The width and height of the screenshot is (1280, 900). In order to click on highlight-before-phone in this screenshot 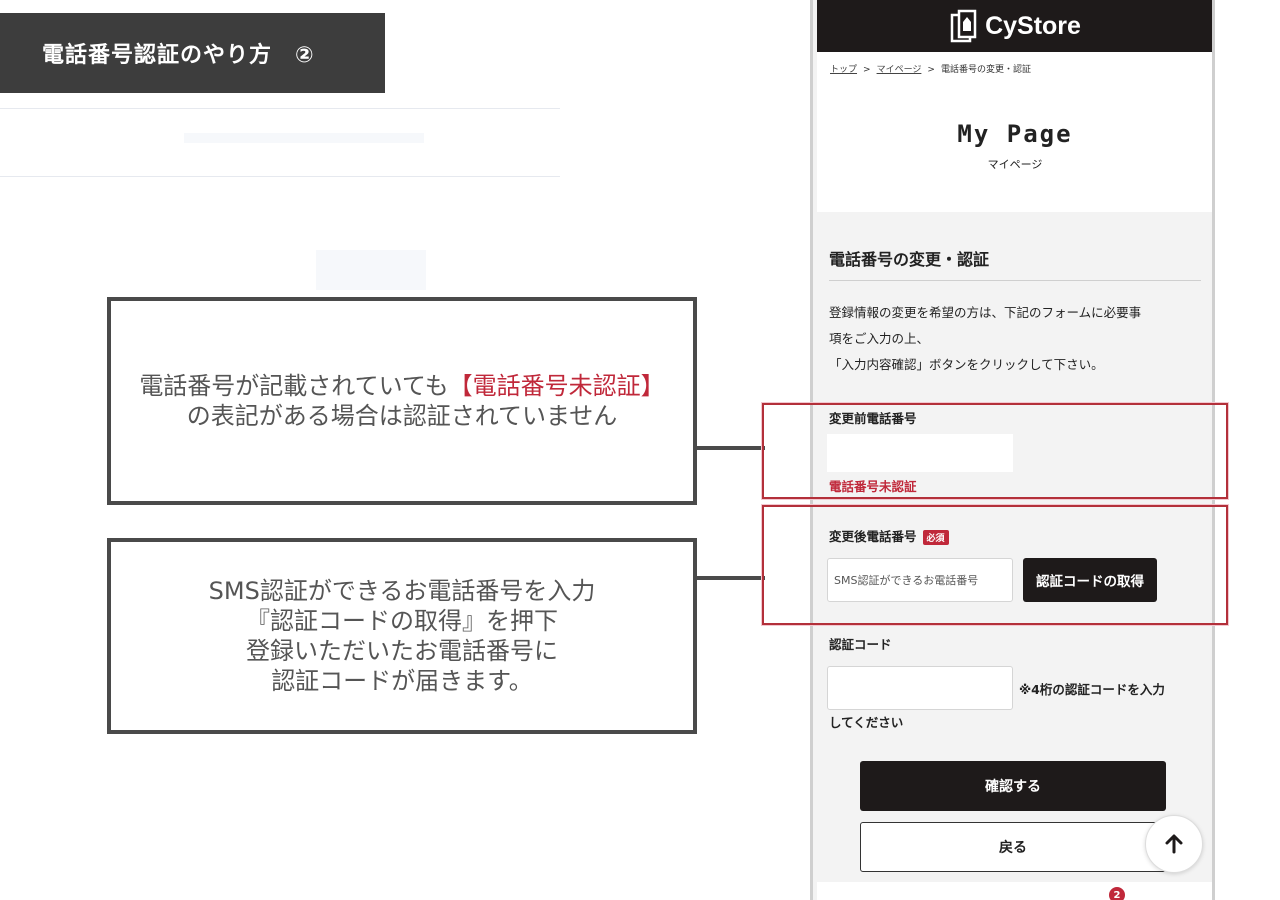, I will do `click(995, 451)`.